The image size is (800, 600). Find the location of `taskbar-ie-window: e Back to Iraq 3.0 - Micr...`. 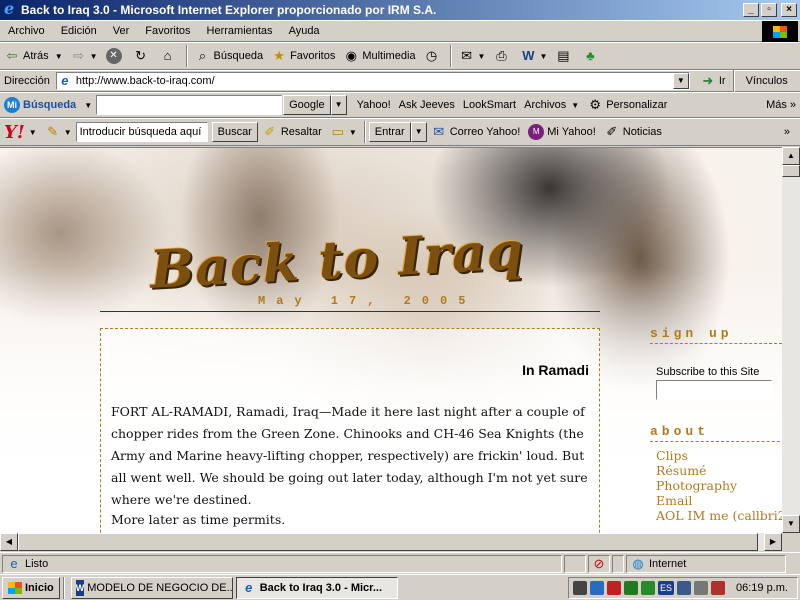

taskbar-ie-window: e Back to Iraq 3.0 - Micr... is located at coordinates (316, 587).